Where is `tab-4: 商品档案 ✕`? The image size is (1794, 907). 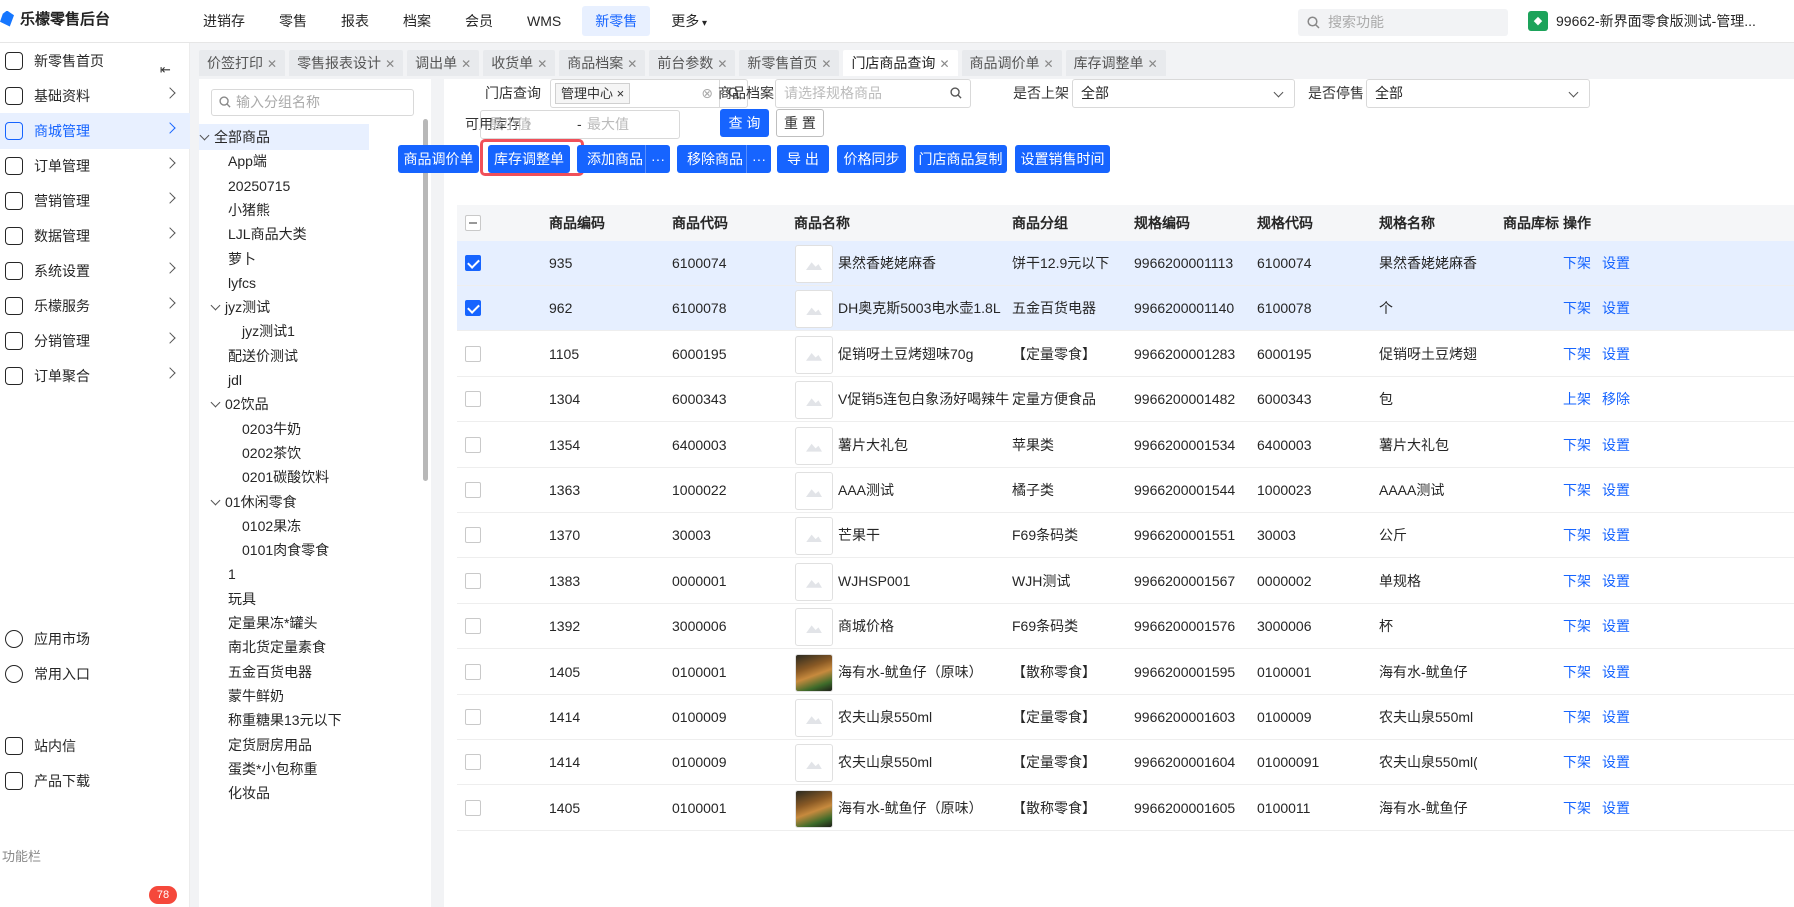
tab-4: 商品档案 ✕ is located at coordinates (602, 63).